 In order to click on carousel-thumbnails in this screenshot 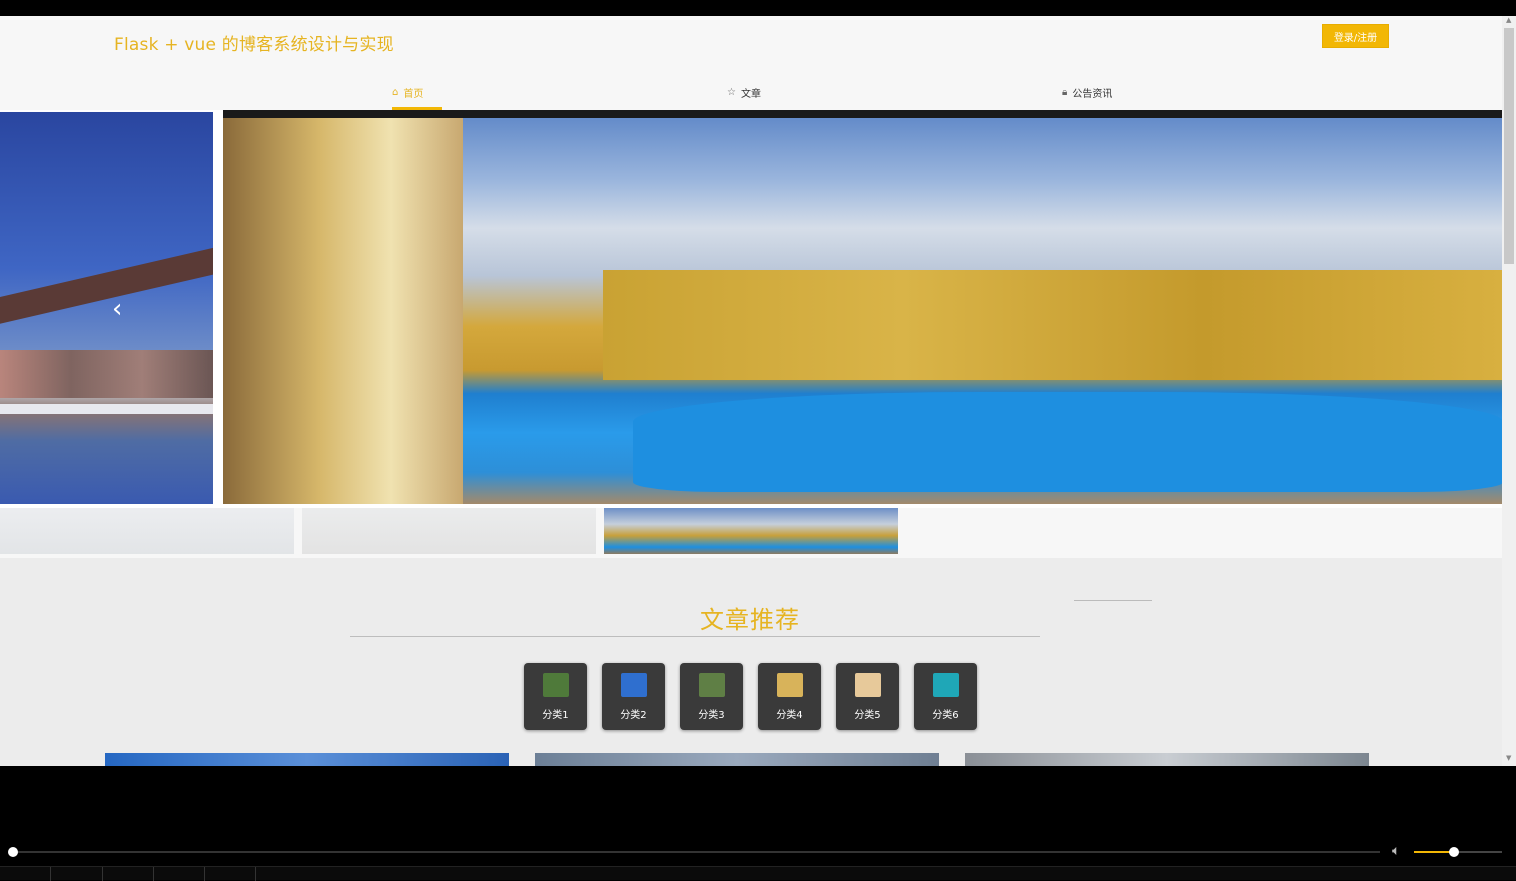, I will do `click(751, 531)`.